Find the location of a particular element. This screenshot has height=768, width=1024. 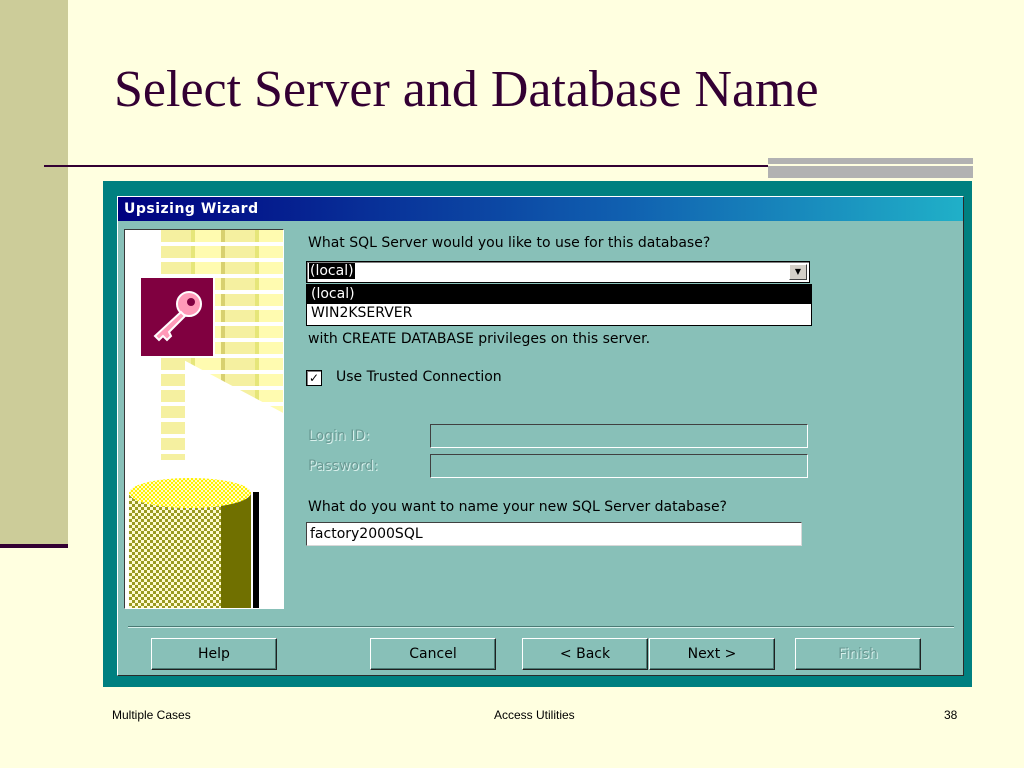

password-label: Password: is located at coordinates (343, 466).